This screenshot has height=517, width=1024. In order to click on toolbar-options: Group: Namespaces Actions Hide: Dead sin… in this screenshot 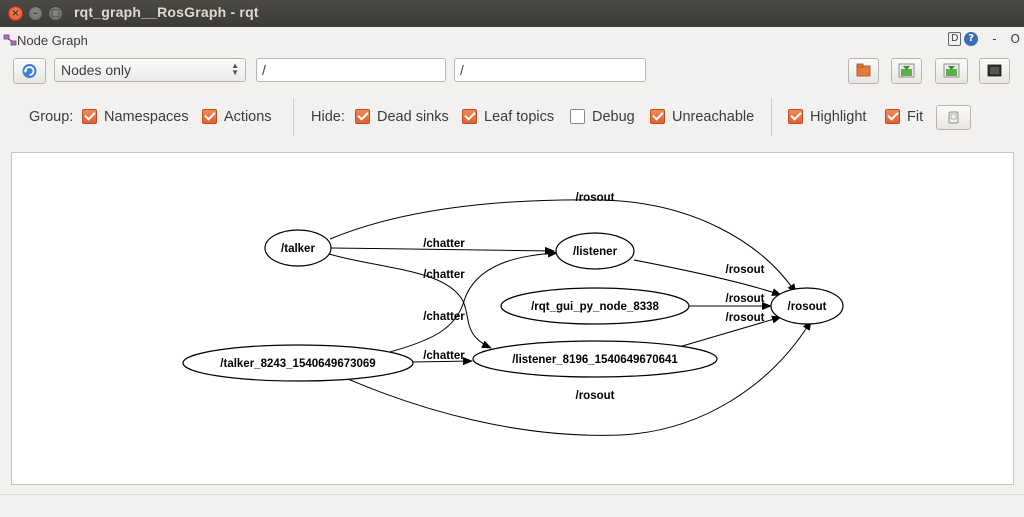, I will do `click(512, 118)`.